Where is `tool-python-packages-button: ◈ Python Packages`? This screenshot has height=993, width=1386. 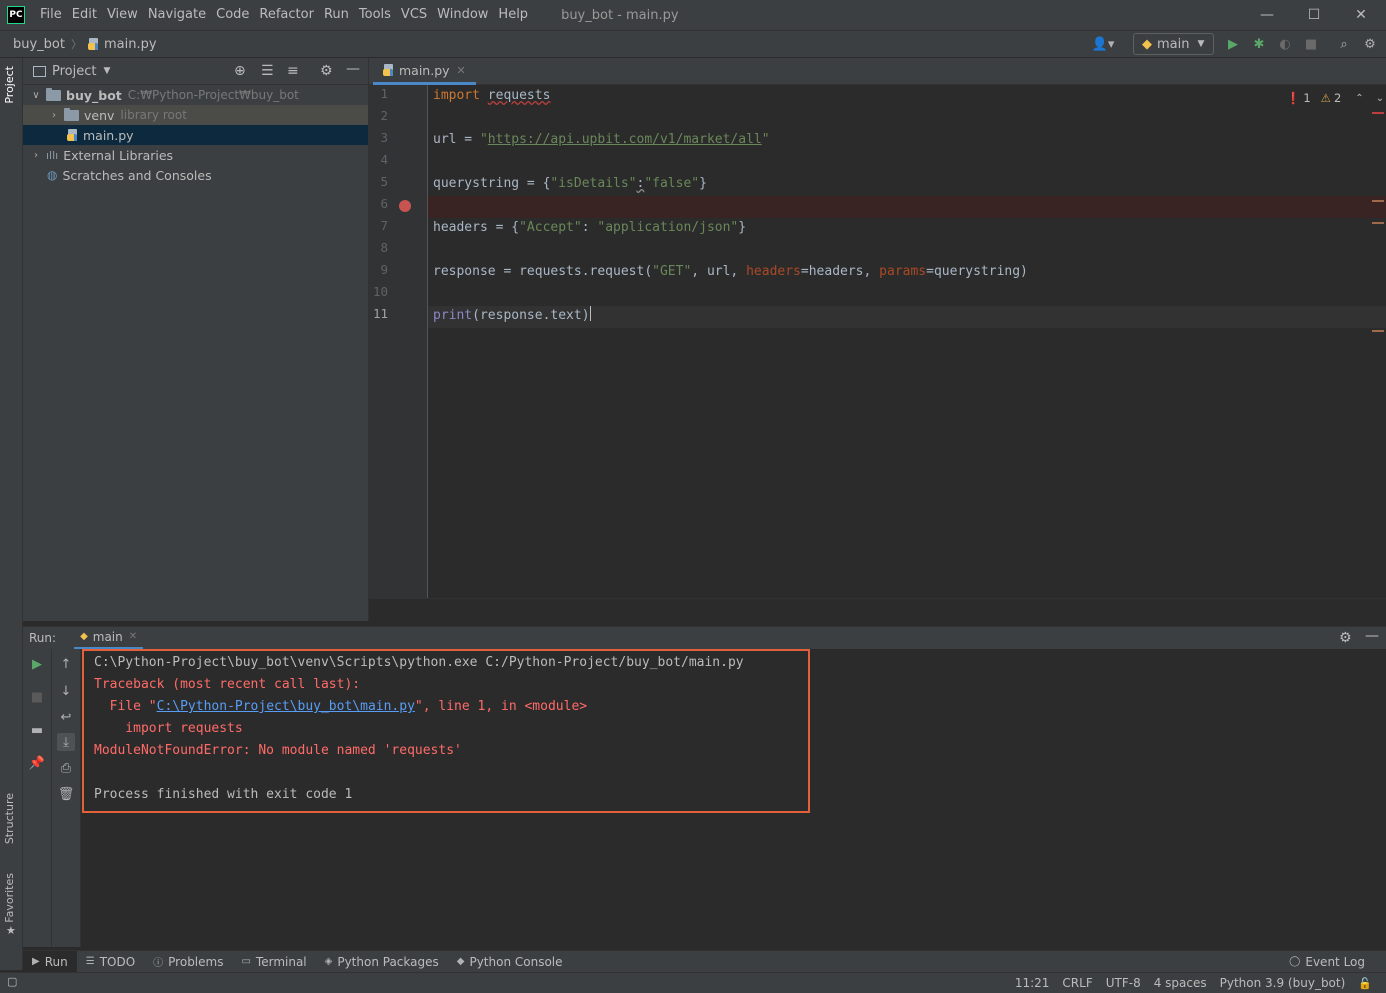
tool-python-packages-button: ◈ Python Packages is located at coordinates (382, 962).